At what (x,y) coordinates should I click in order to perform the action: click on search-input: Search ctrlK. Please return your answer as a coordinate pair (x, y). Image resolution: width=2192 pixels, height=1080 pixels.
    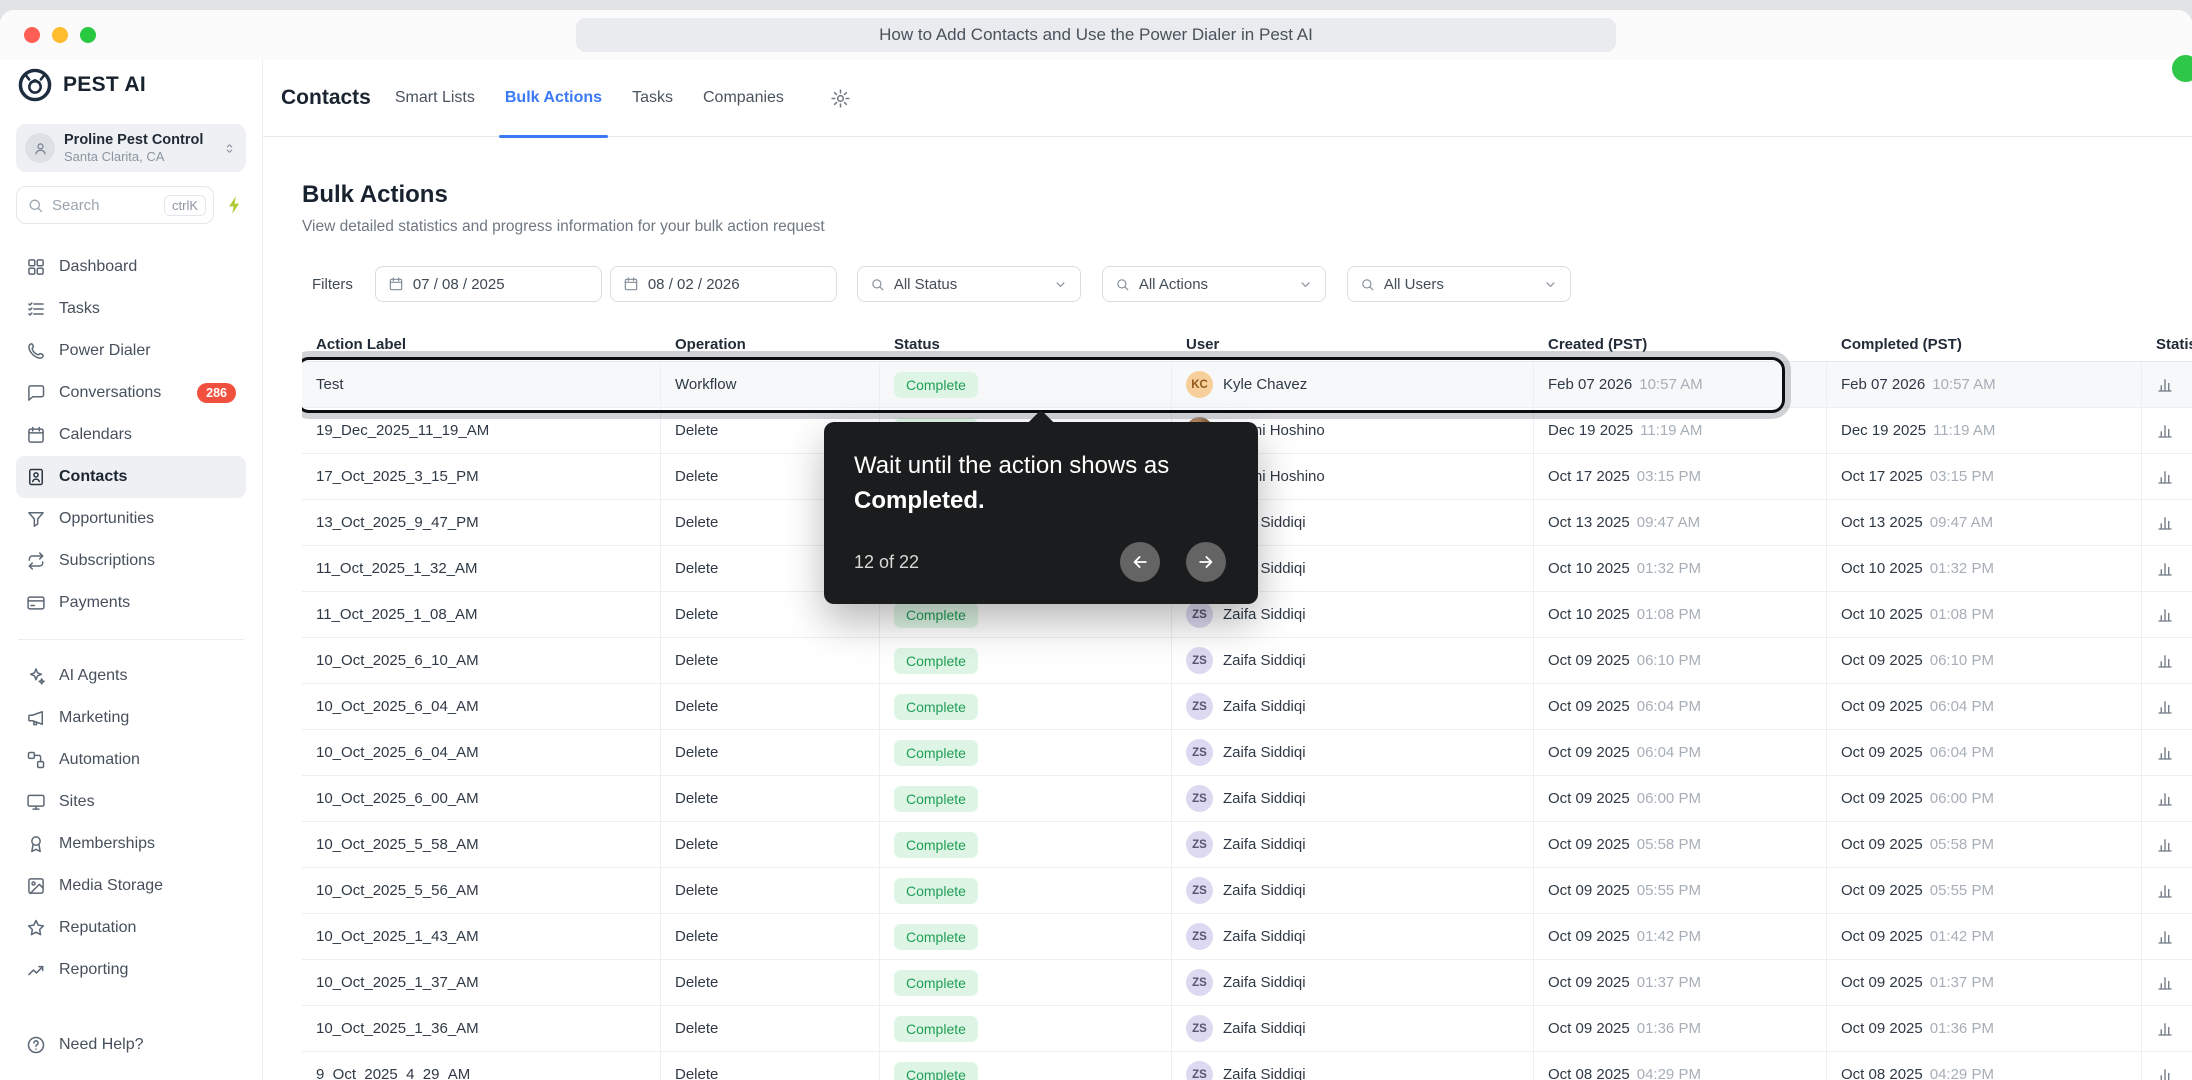
    Looking at the image, I should click on (115, 205).